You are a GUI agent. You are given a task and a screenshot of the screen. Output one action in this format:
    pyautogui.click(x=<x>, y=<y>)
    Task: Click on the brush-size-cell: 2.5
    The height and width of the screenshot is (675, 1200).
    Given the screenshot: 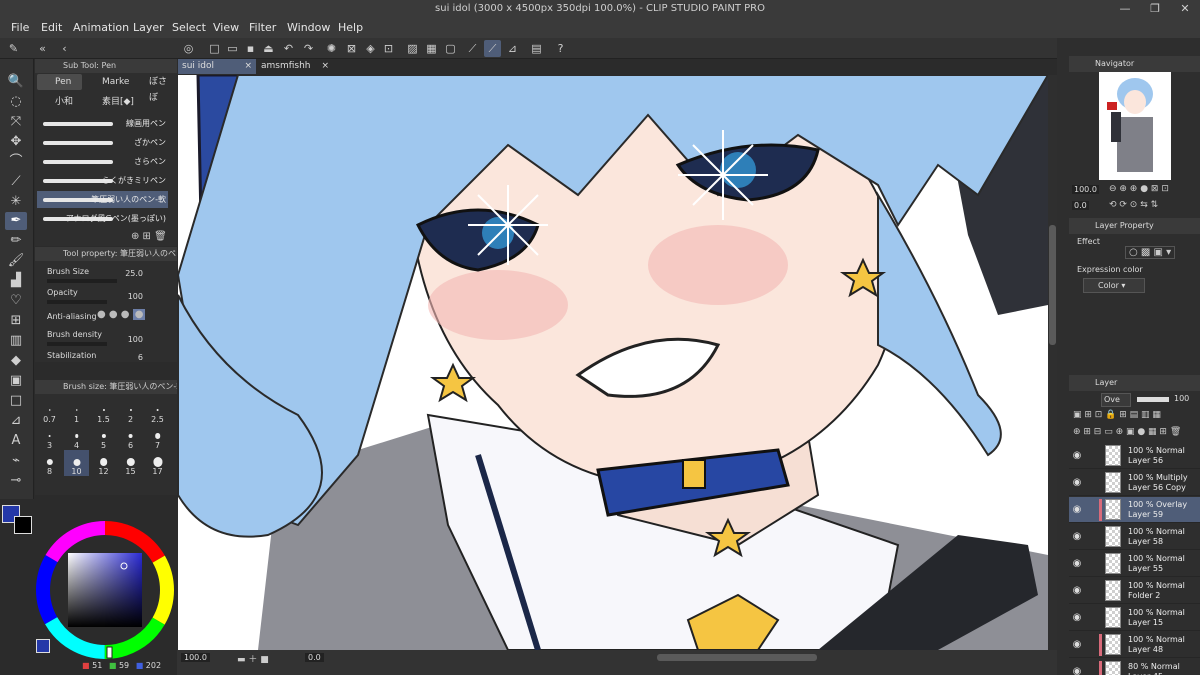 What is the action you would take?
    pyautogui.click(x=157, y=411)
    